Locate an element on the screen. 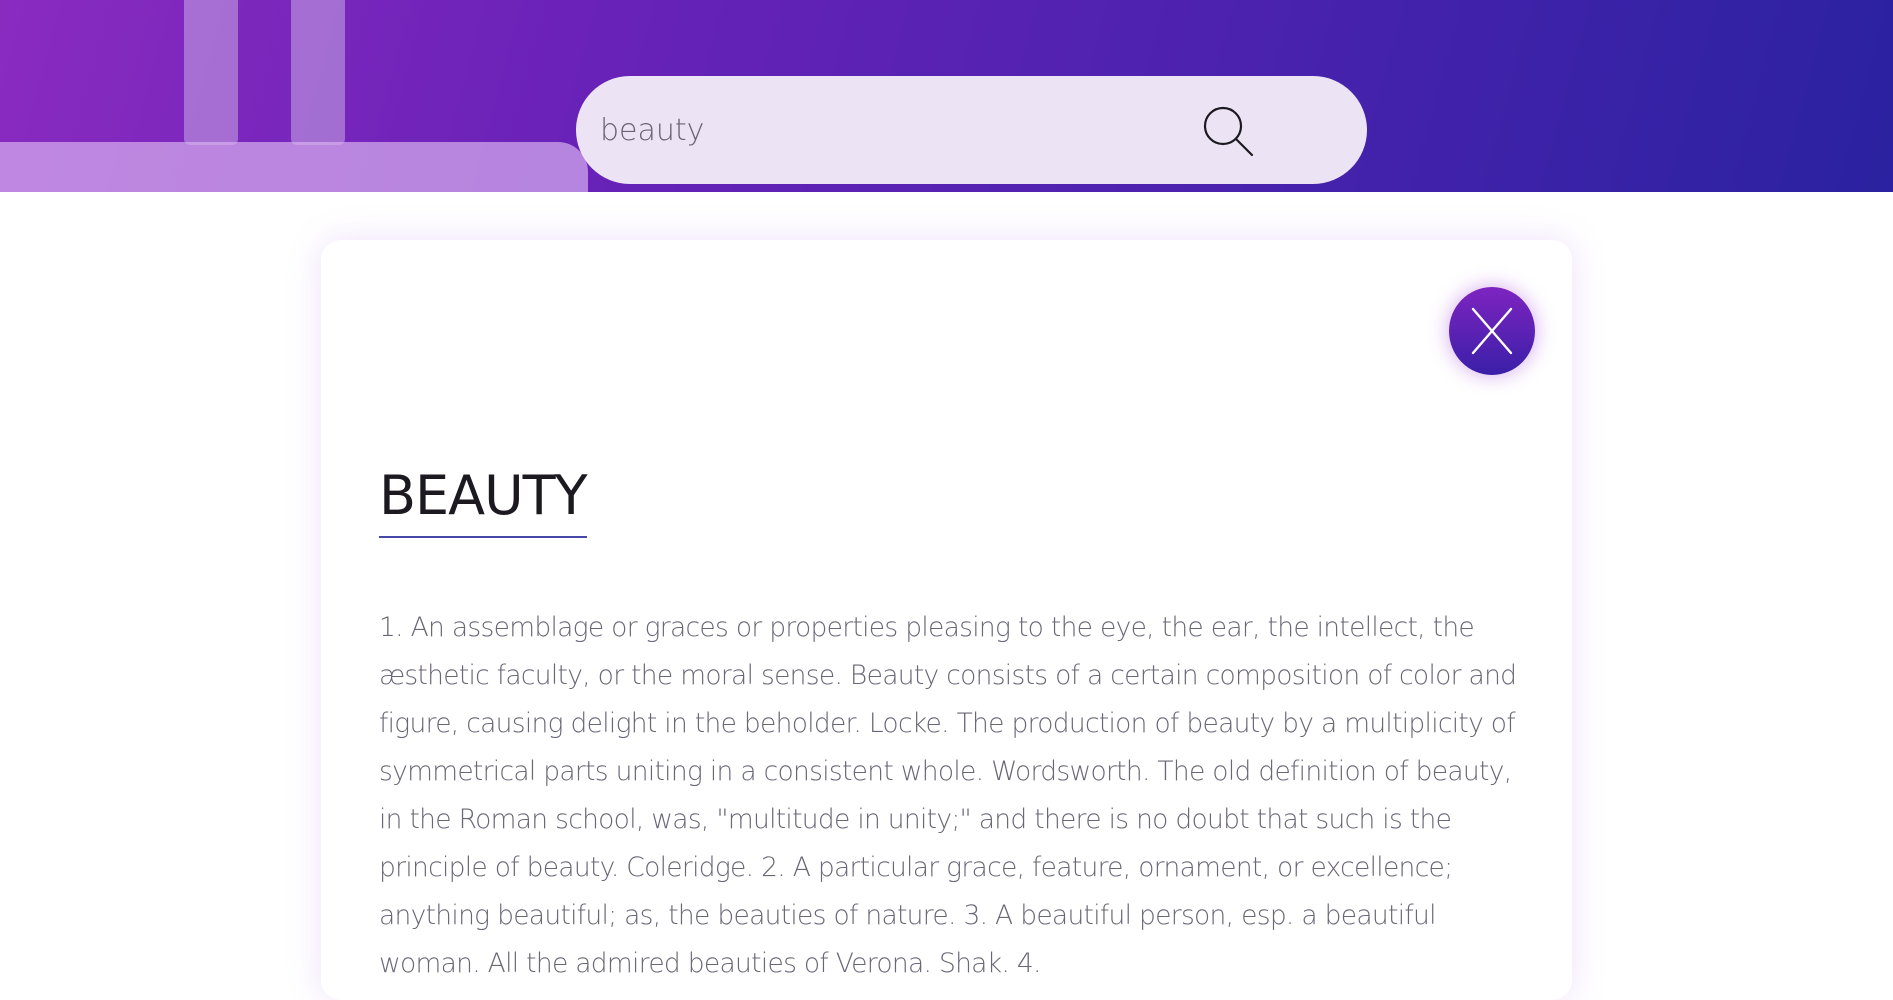 Image resolution: width=1893 pixels, height=1000 pixels. close-icon is located at coordinates (1492, 331).